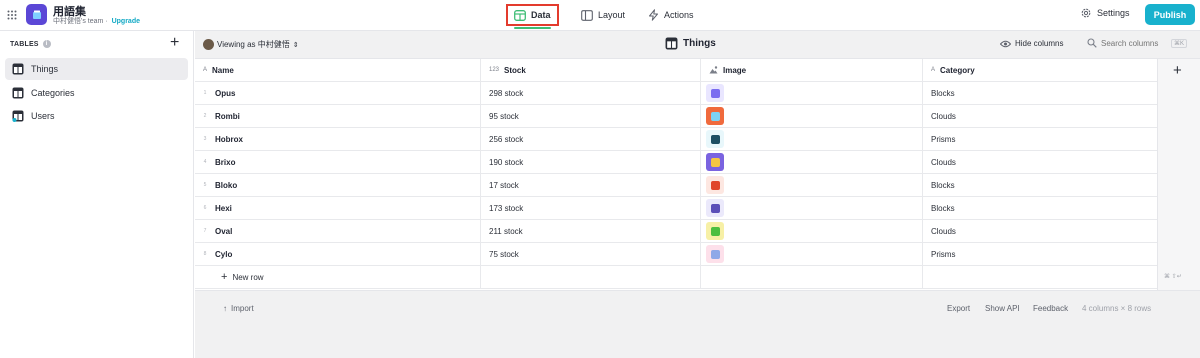  Describe the element at coordinates (338, 93) in the screenshot. I see `name-cell: 1 Opus` at that location.